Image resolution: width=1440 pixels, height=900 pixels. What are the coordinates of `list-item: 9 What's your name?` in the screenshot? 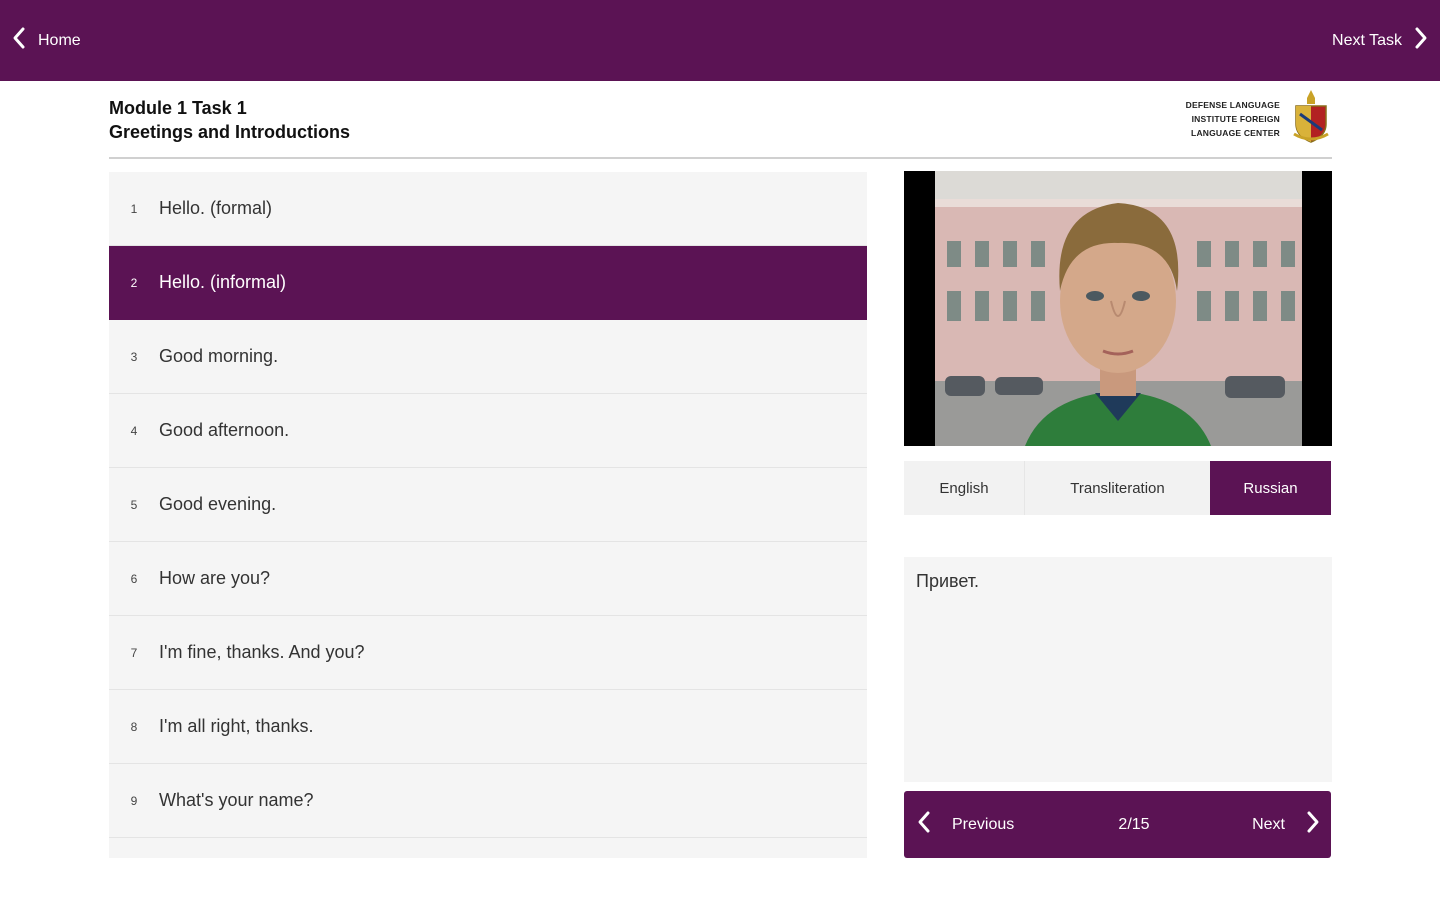 It's located at (488, 801).